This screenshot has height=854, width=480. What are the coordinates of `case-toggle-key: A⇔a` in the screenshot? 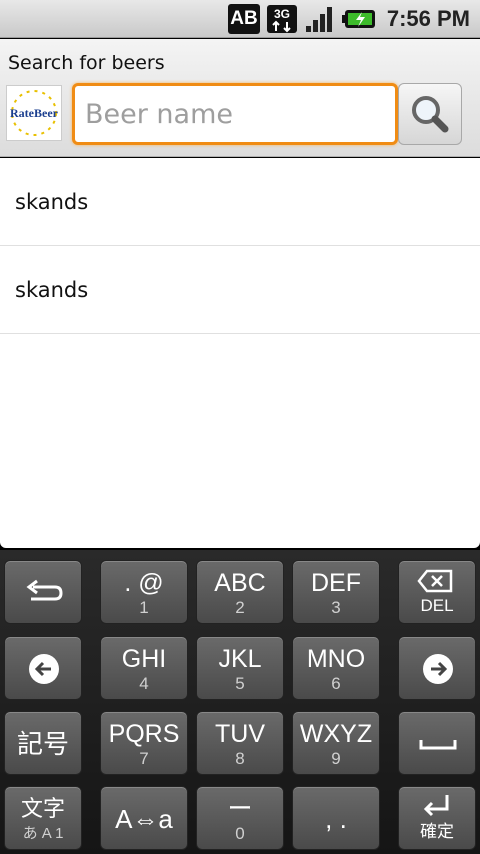 It's located at (144, 818).